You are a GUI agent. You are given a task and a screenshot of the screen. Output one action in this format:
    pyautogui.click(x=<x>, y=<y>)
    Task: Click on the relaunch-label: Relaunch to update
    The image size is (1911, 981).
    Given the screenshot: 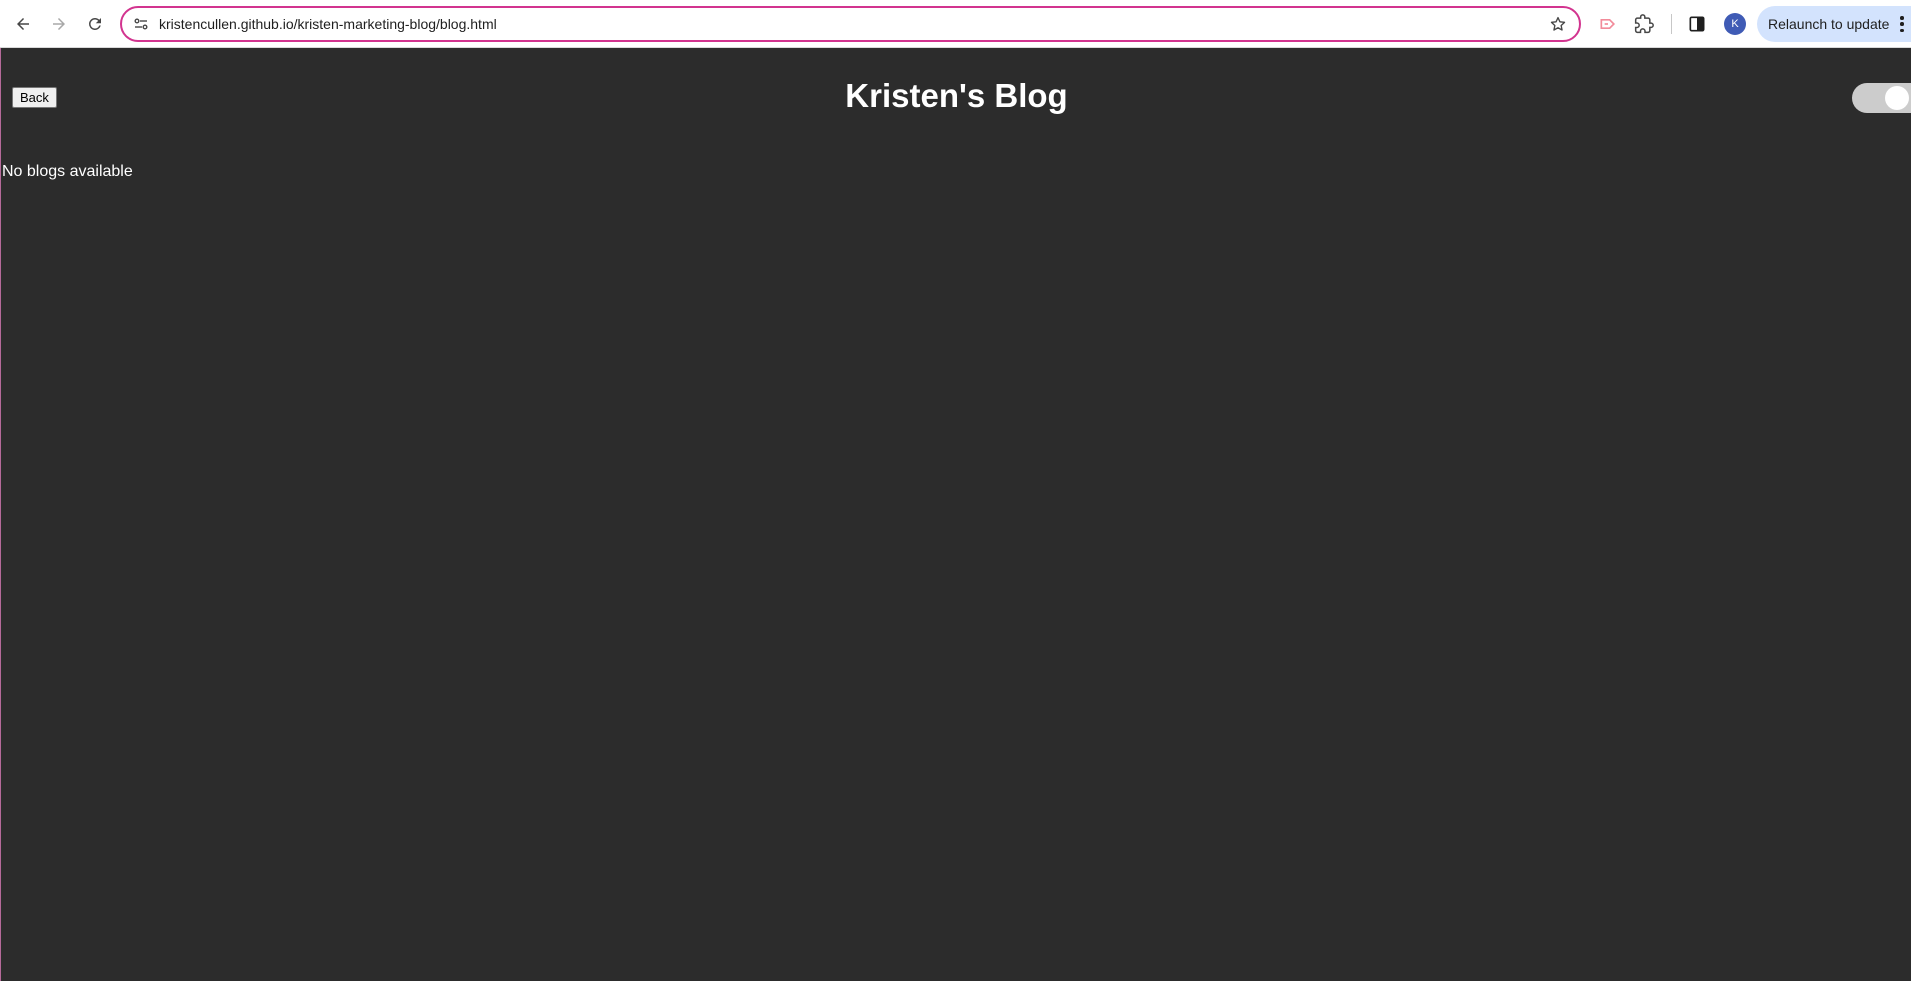 What is the action you would take?
    pyautogui.click(x=1829, y=24)
    